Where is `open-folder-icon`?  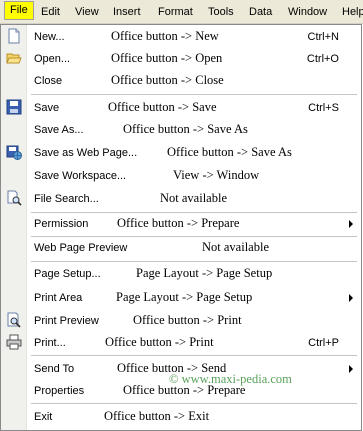 open-folder-icon is located at coordinates (14, 58).